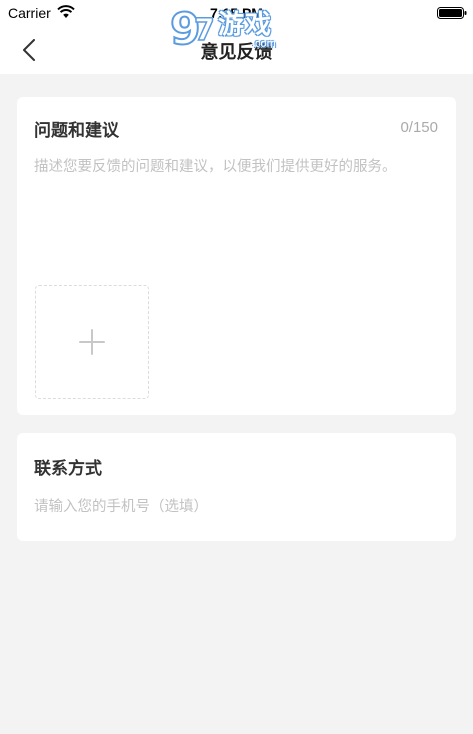 This screenshot has height=734, width=473. Describe the element at coordinates (68, 469) in the screenshot. I see `contact-section-title: 联系方式` at that location.